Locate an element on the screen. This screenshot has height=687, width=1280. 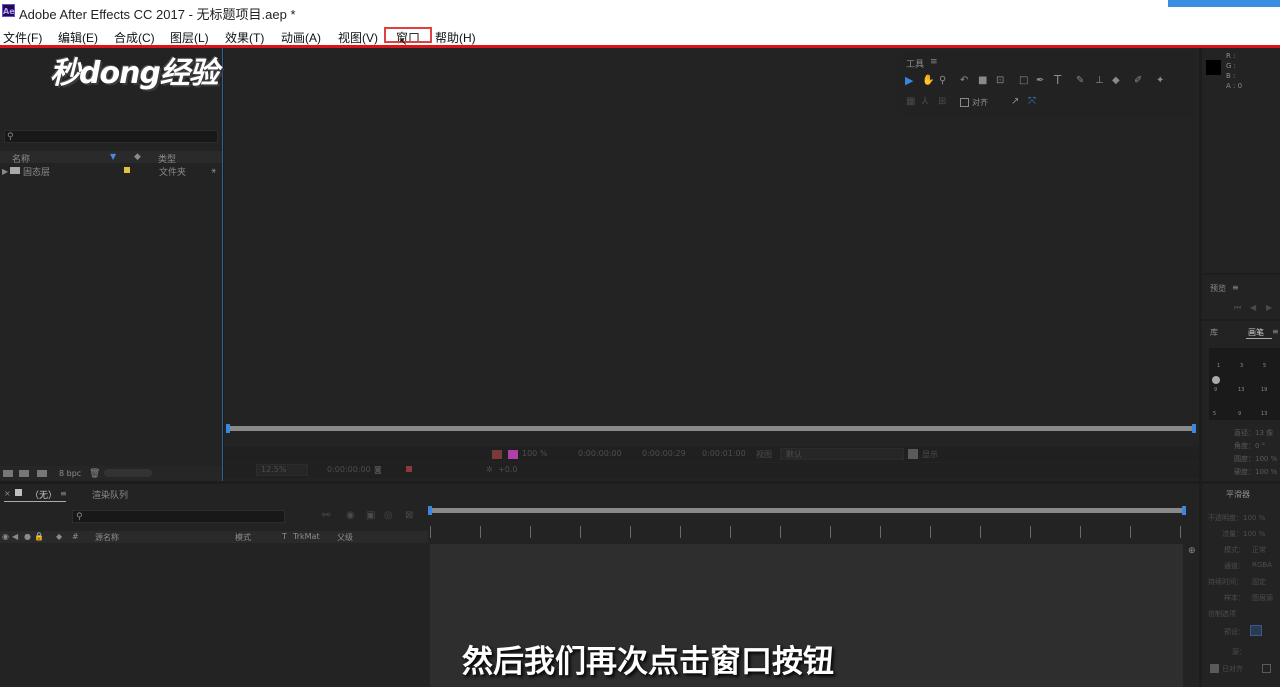
current-time-display: 0:00:00:00 is located at coordinates (349, 469).